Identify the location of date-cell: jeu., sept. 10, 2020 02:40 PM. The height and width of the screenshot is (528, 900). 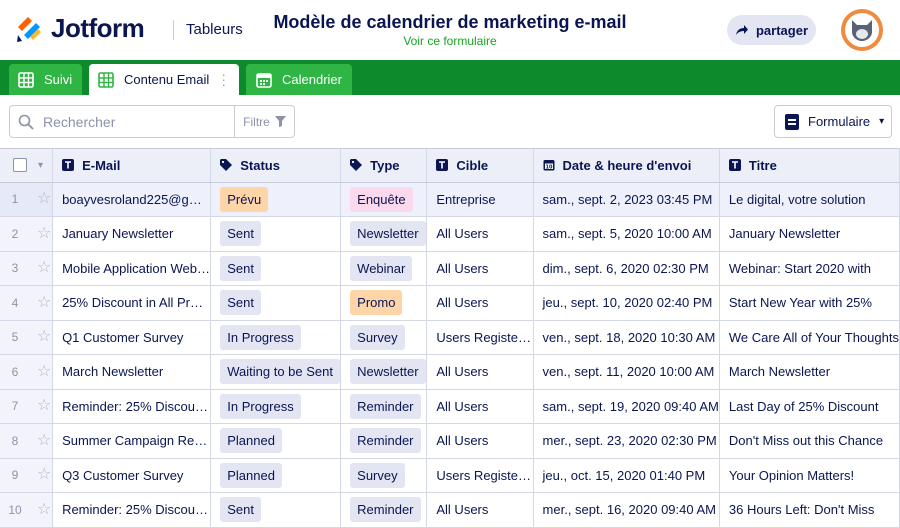
(626, 303).